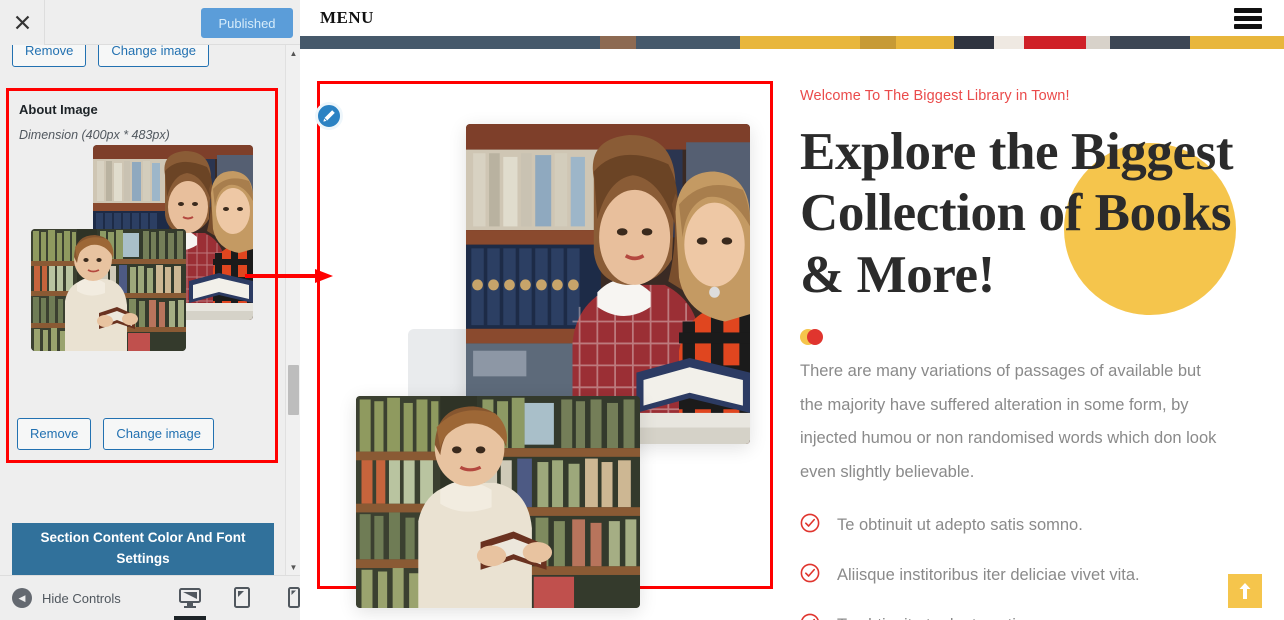 This screenshot has width=1284, height=620. What do you see at coordinates (498, 502) in the screenshot?
I see `collage-photo-woman` at bounding box center [498, 502].